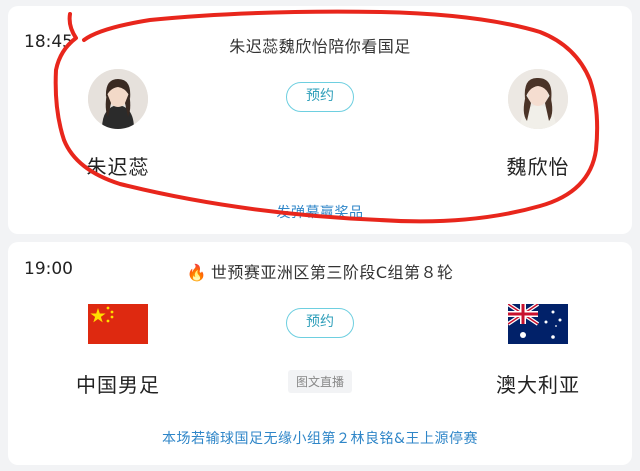 Image resolution: width=640 pixels, height=471 pixels. What do you see at coordinates (320, 212) in the screenshot?
I see `danmaku-link: 发弹幕赢奖品` at bounding box center [320, 212].